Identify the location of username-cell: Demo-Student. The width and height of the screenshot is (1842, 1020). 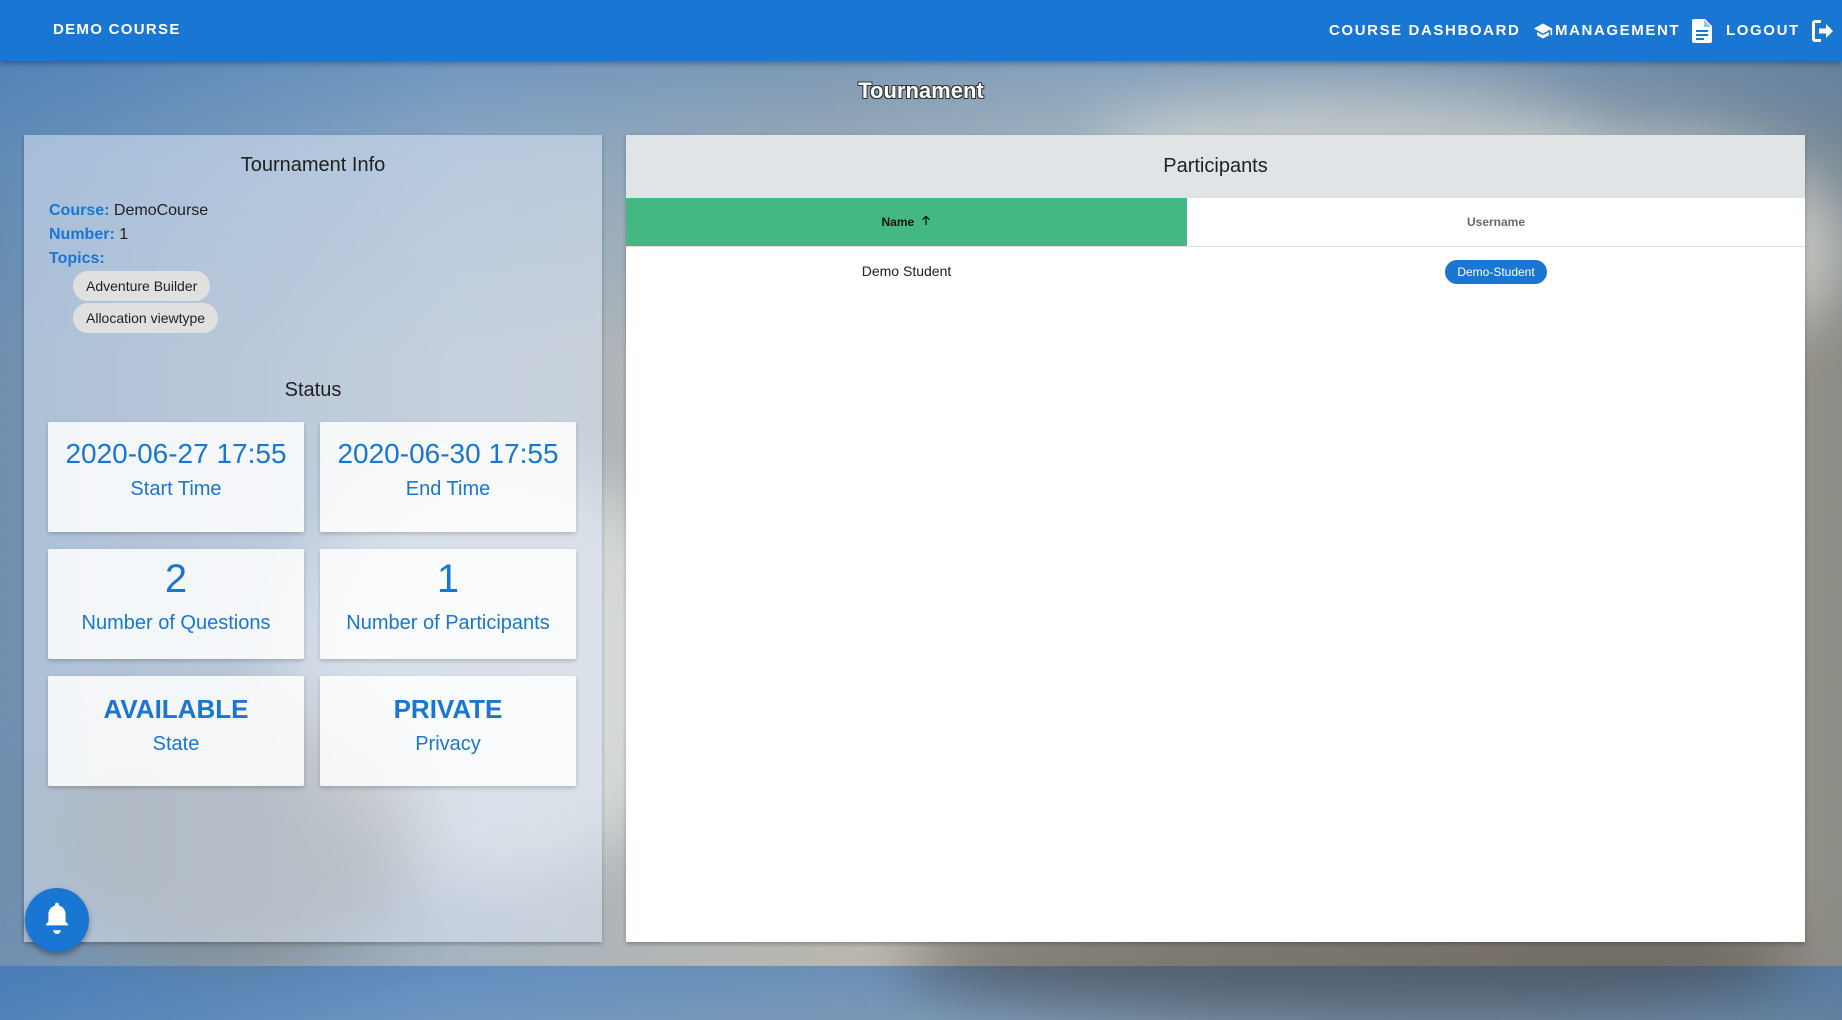
(1496, 271).